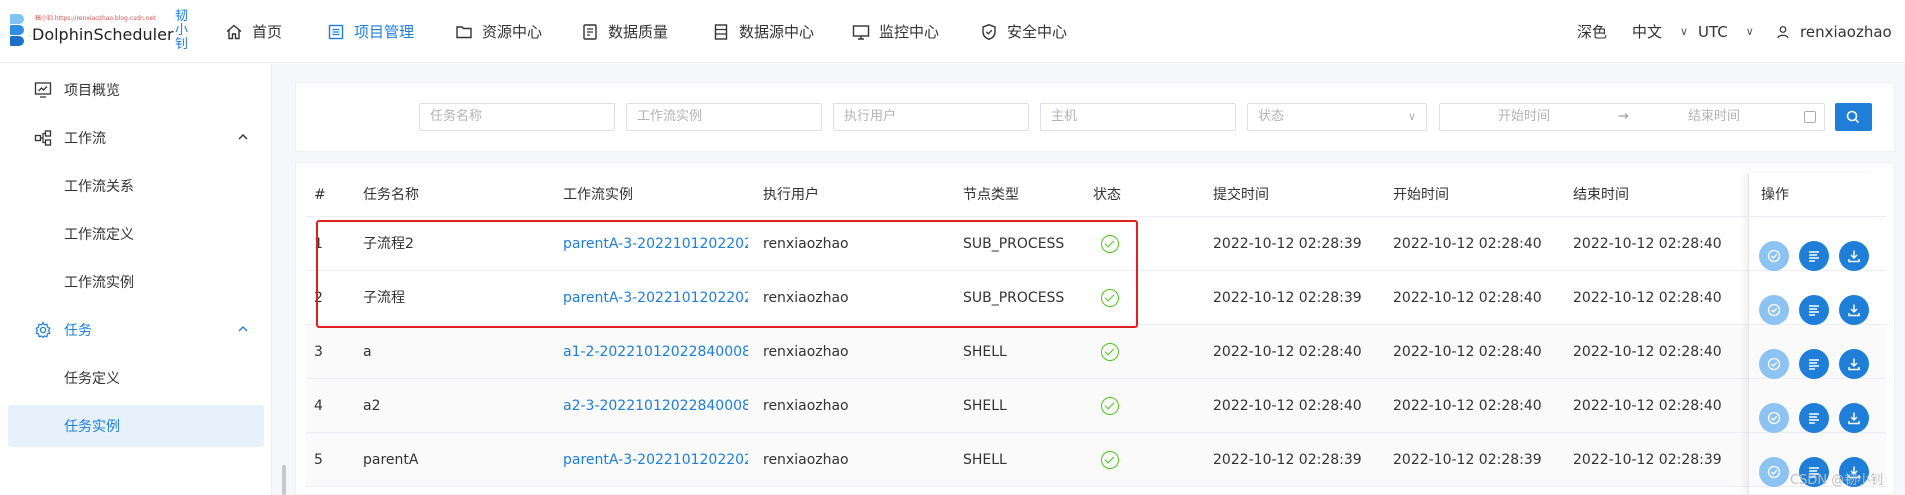 The height and width of the screenshot is (495, 1905). What do you see at coordinates (284, 480) in the screenshot?
I see `sidebar-scrollbar` at bounding box center [284, 480].